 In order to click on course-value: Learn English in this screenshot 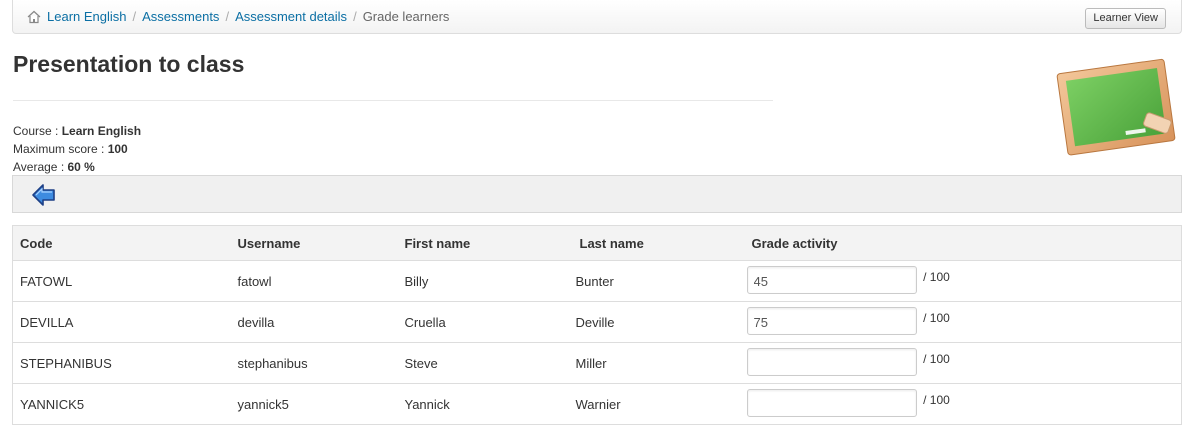, I will do `click(101, 131)`.